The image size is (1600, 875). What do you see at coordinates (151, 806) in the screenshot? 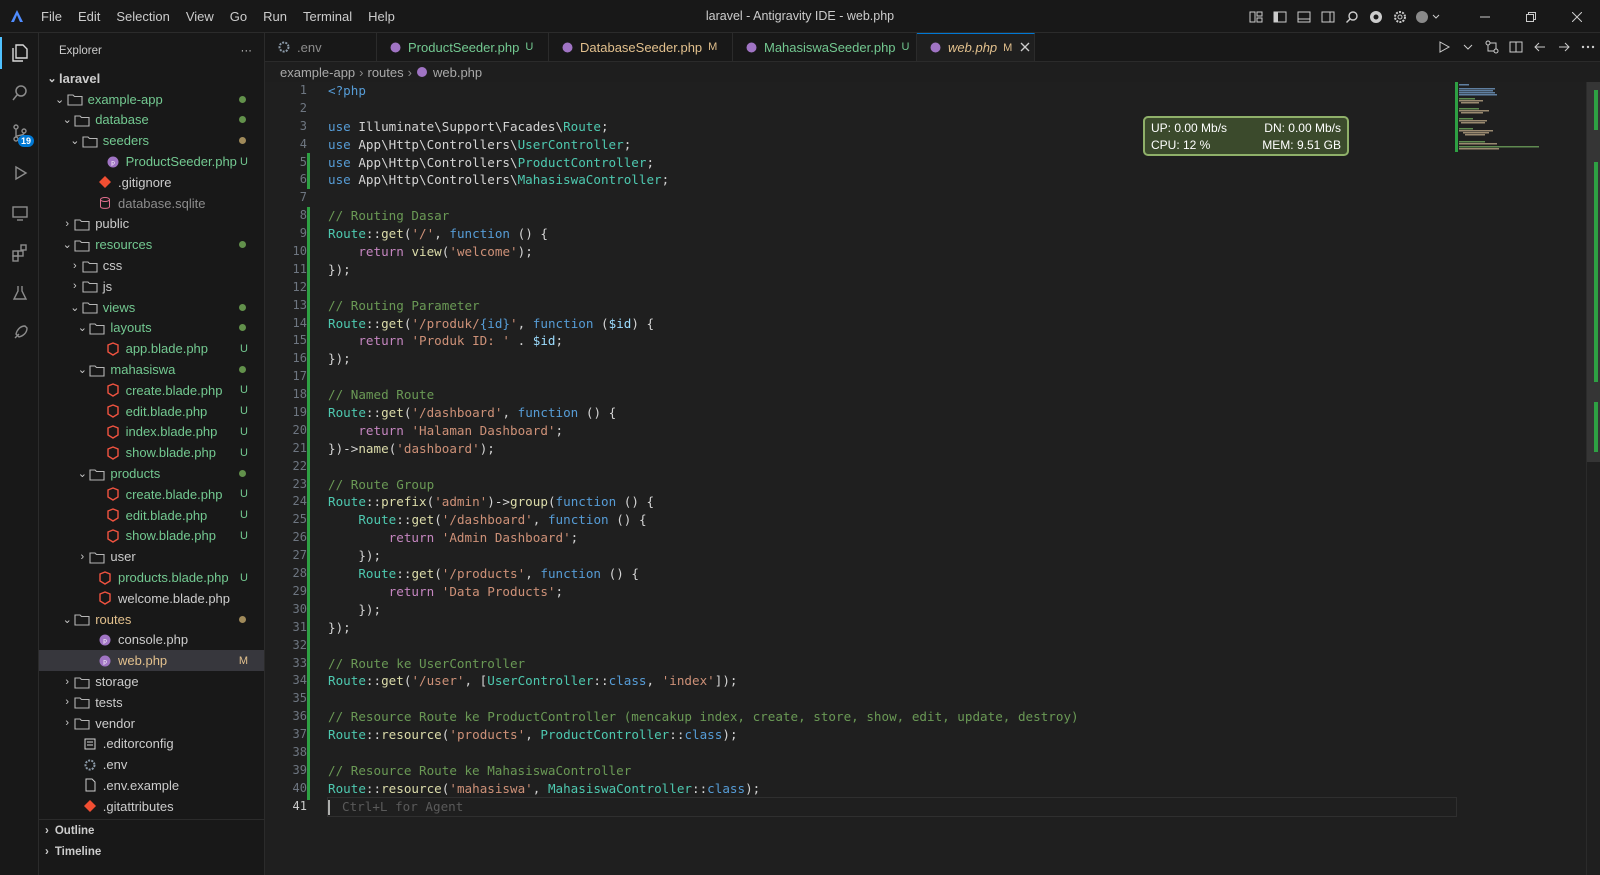
I see `tree-item: .gitattributes` at bounding box center [151, 806].